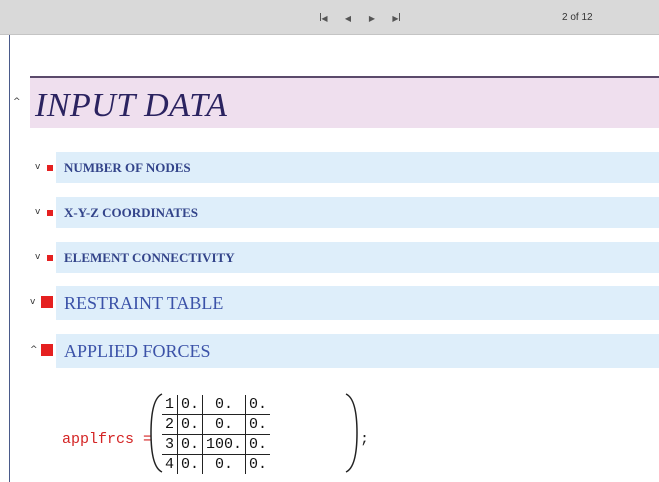 Image resolution: width=659 pixels, height=482 pixels. Describe the element at coordinates (170, 424) in the screenshot. I see `matrix-cell: 2` at that location.